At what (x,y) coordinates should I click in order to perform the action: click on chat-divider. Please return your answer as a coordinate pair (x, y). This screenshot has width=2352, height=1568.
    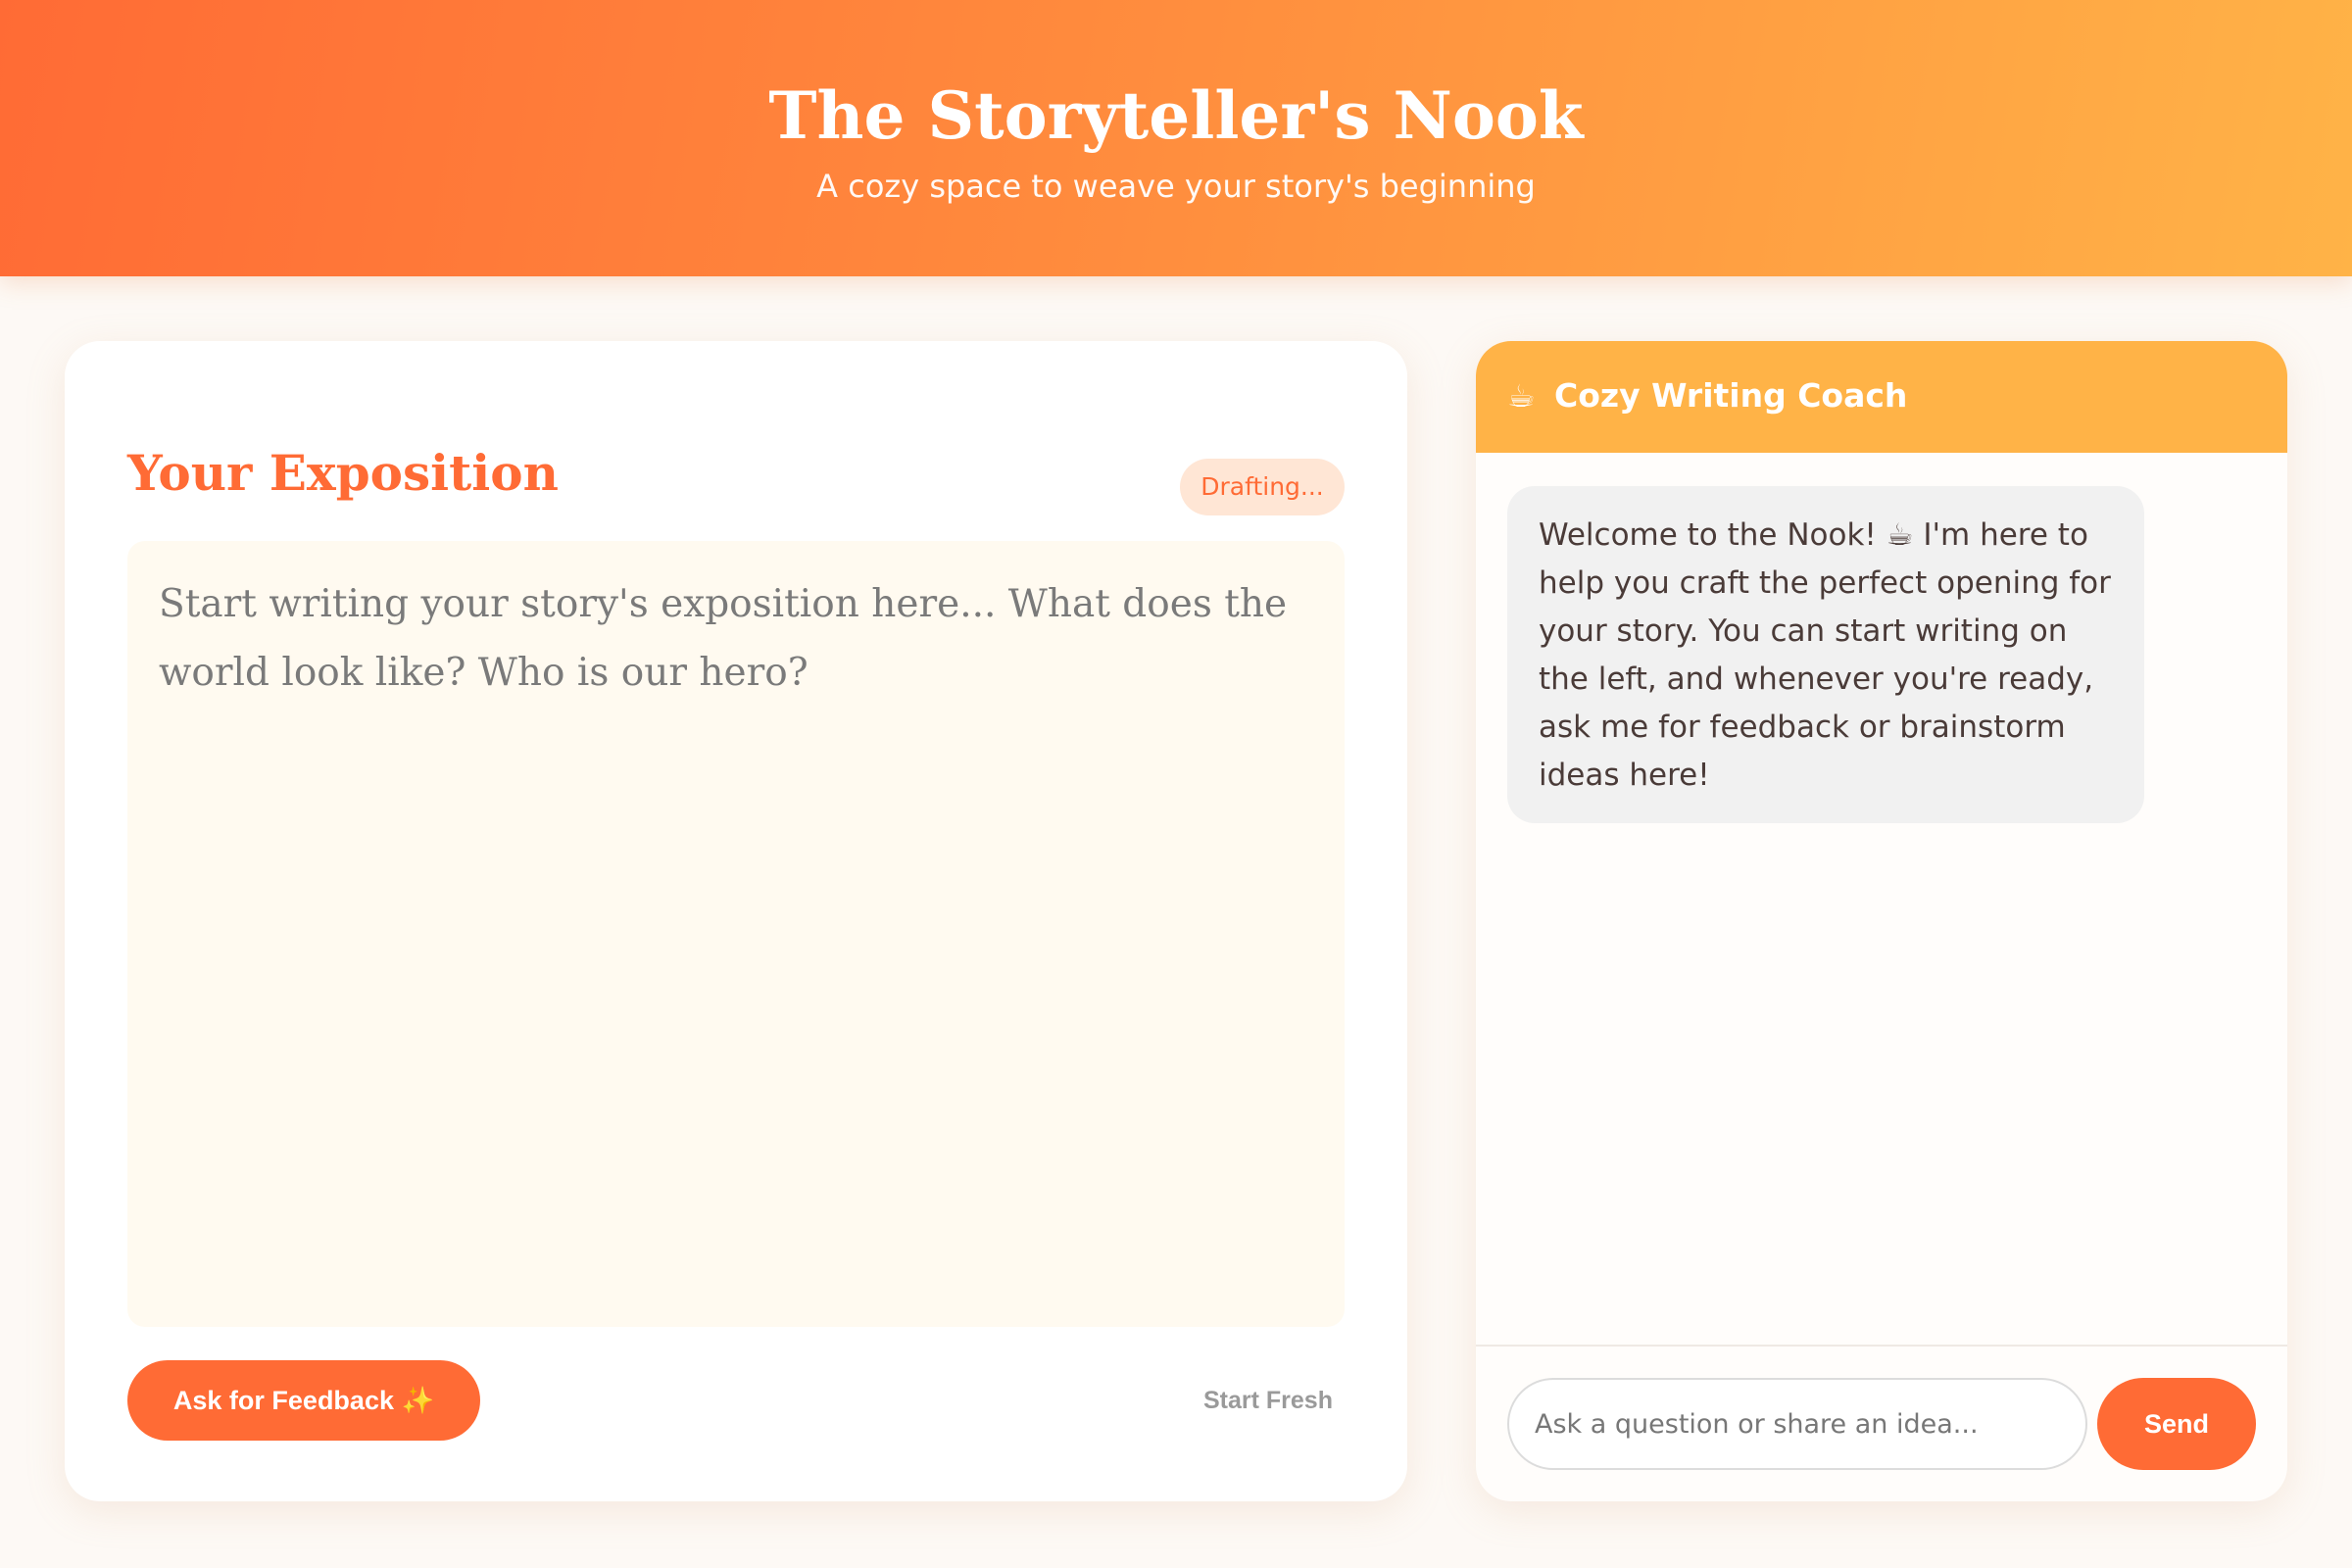
    Looking at the image, I should click on (1881, 1346).